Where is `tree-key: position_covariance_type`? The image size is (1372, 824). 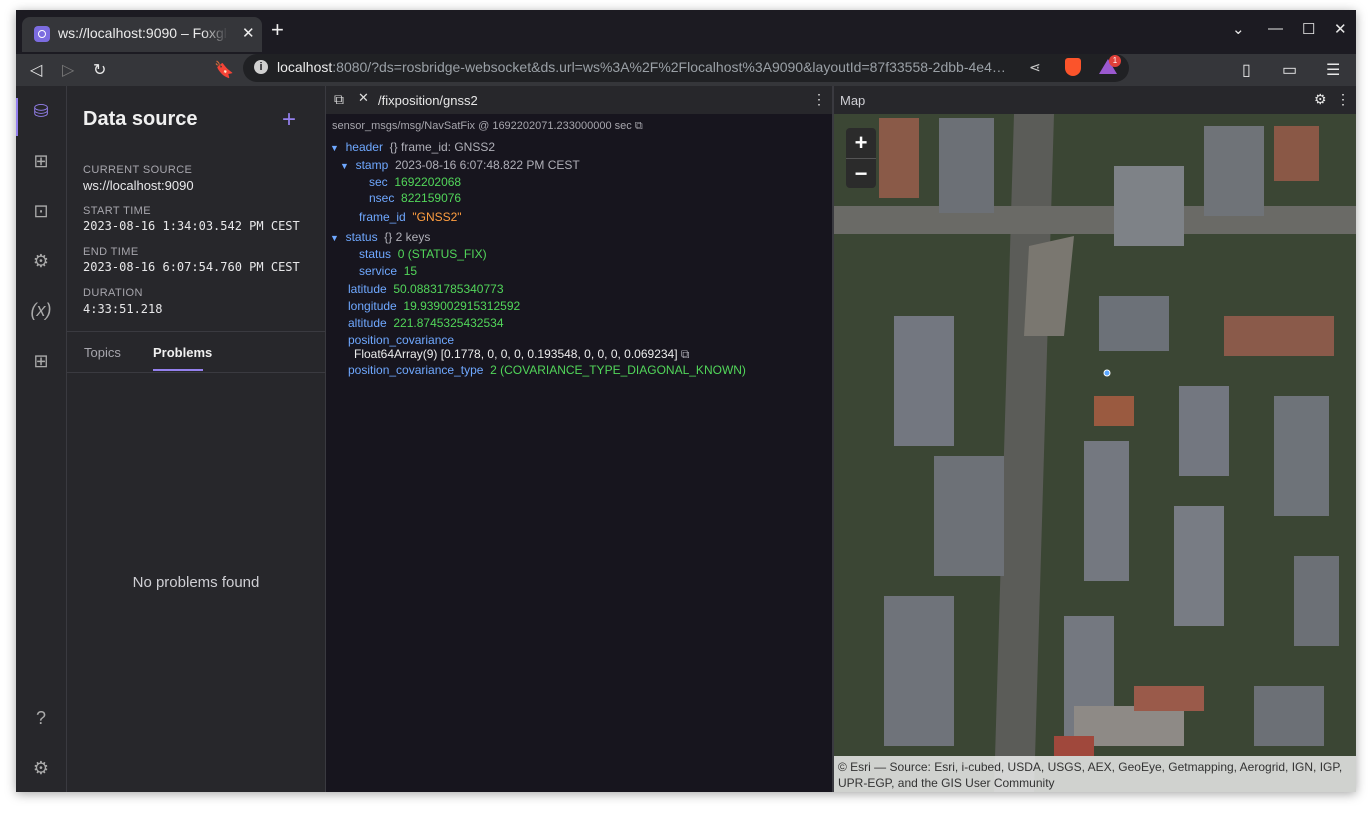
tree-key: position_covariance_type is located at coordinates (416, 370).